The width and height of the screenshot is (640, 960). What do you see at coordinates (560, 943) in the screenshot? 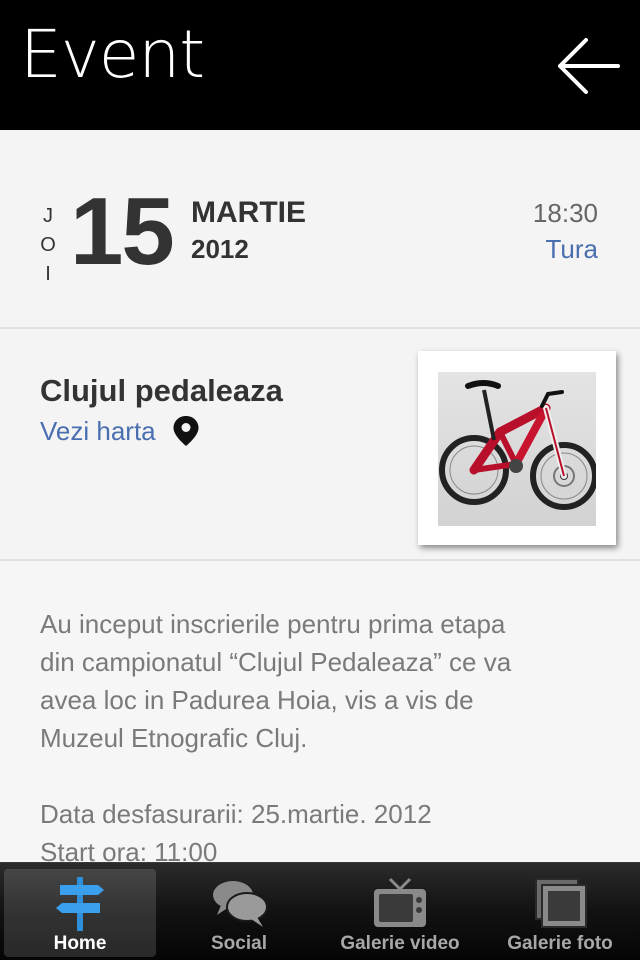
I see `tab-label: Galerie foto` at bounding box center [560, 943].